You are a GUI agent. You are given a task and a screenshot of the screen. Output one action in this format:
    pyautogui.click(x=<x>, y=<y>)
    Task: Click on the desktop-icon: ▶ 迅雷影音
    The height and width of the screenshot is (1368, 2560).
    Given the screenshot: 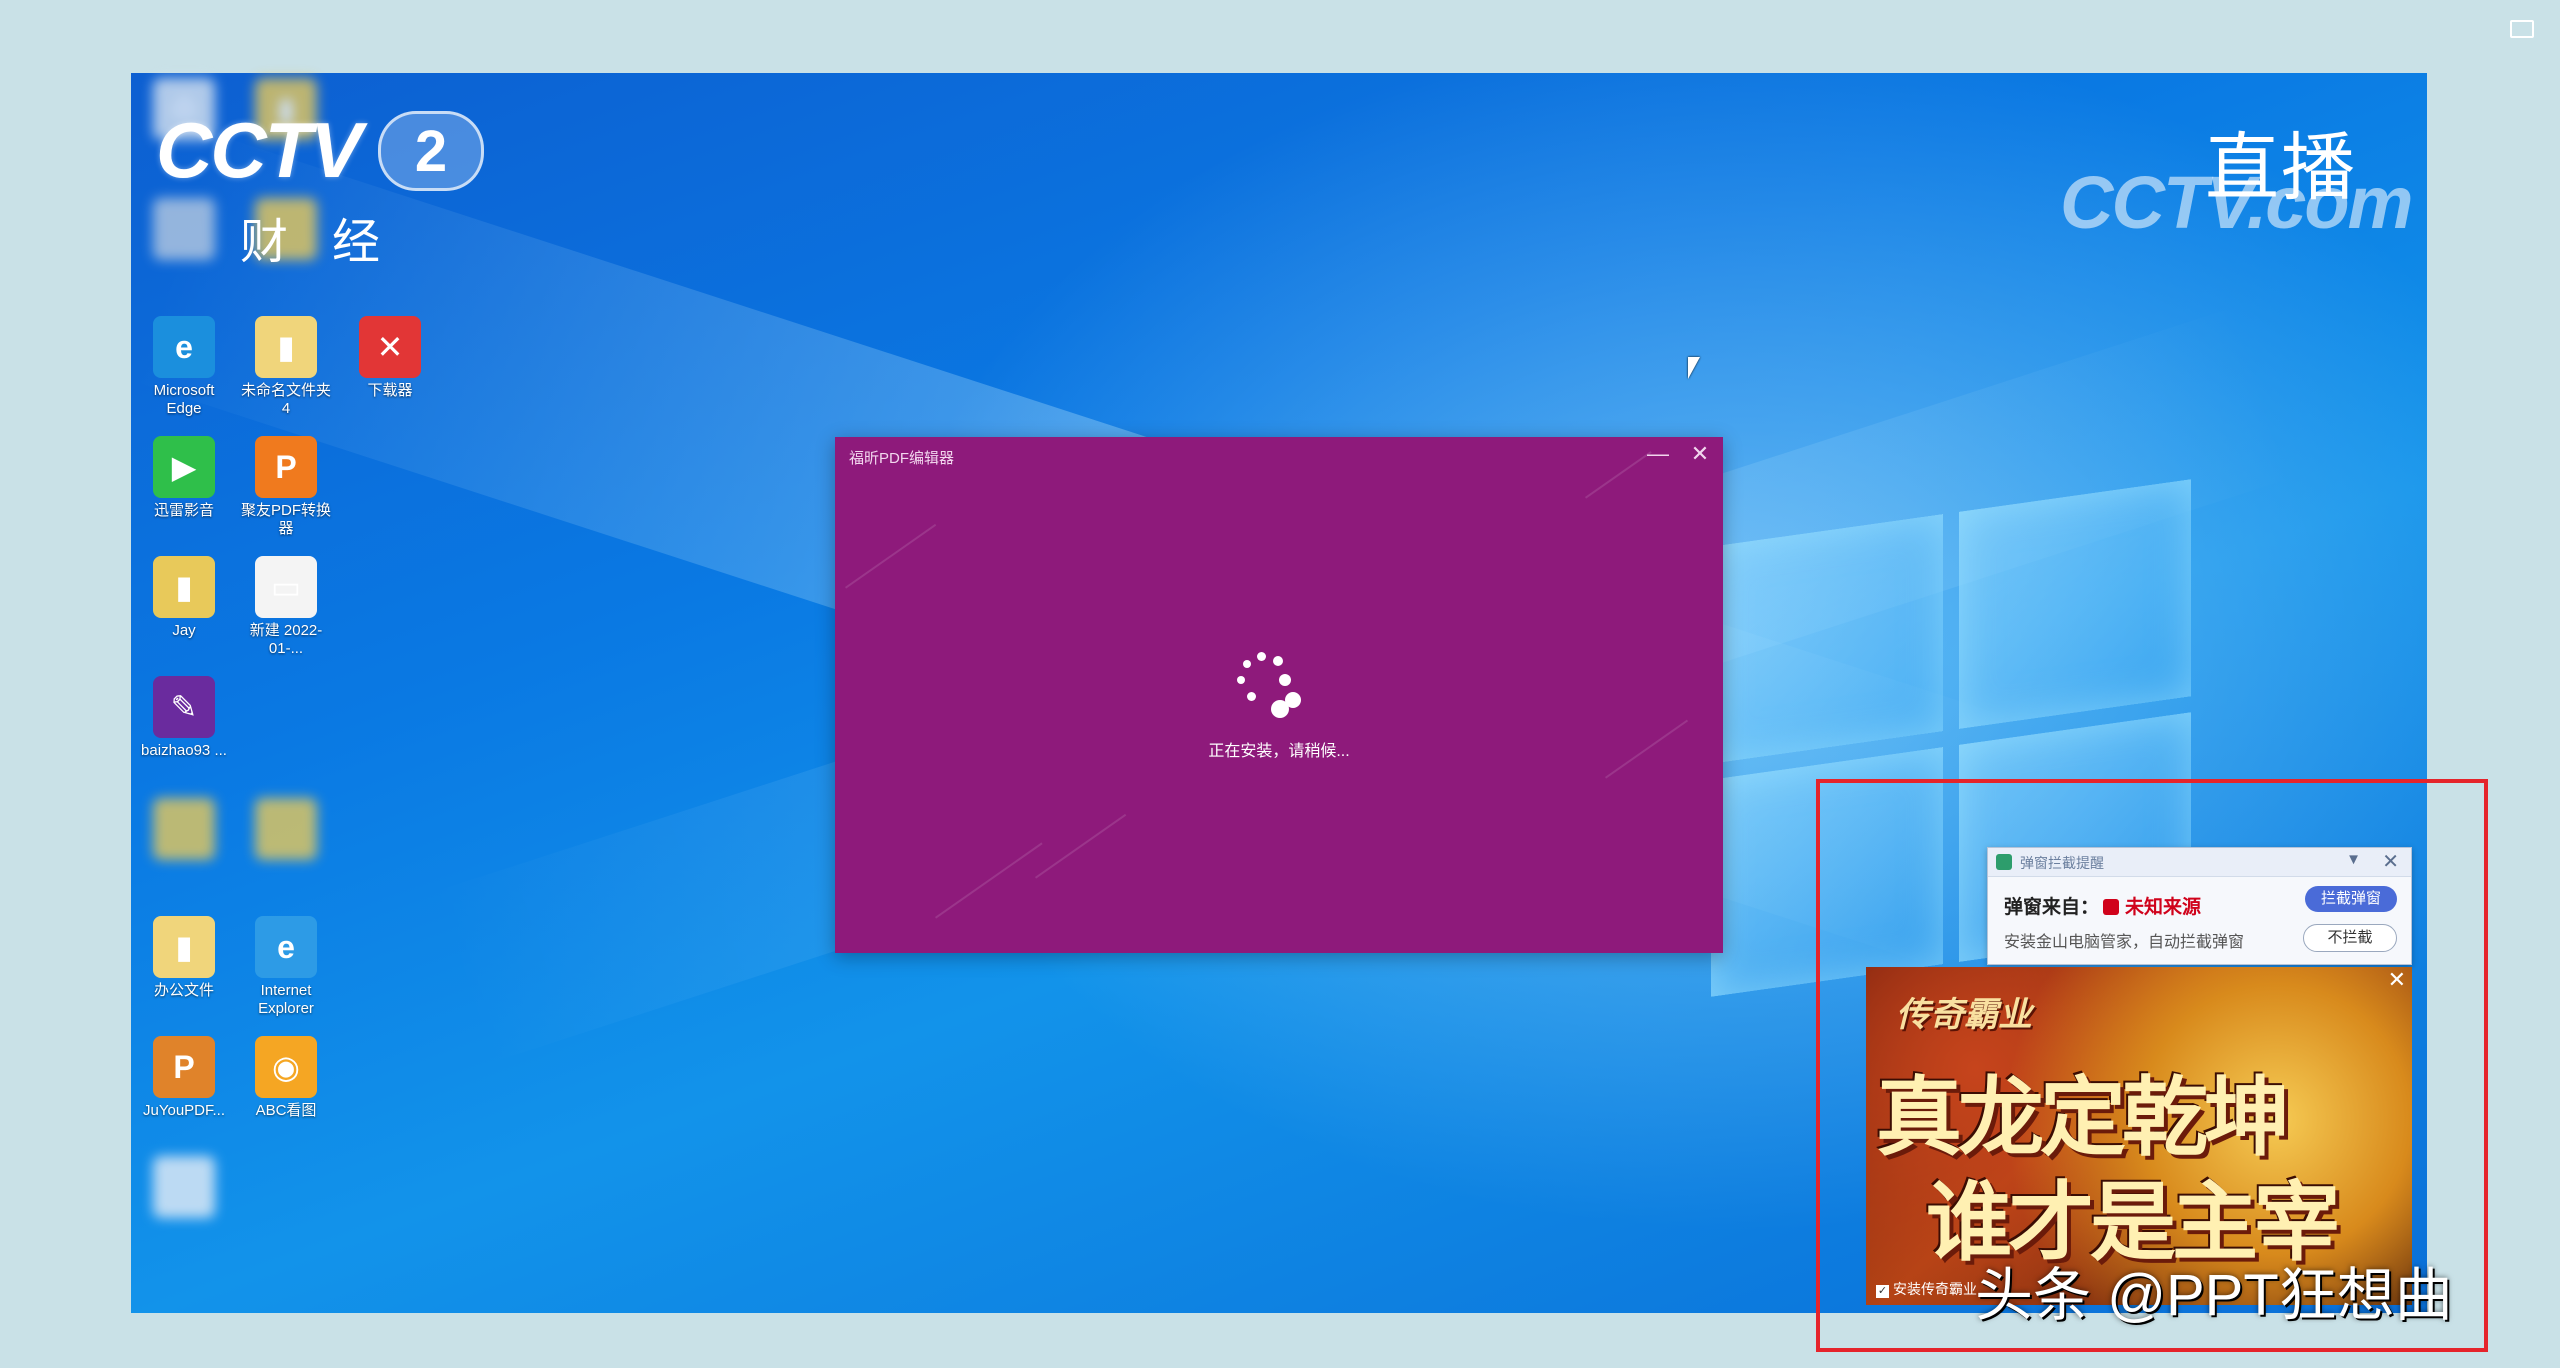 What is the action you would take?
    pyautogui.click(x=184, y=478)
    